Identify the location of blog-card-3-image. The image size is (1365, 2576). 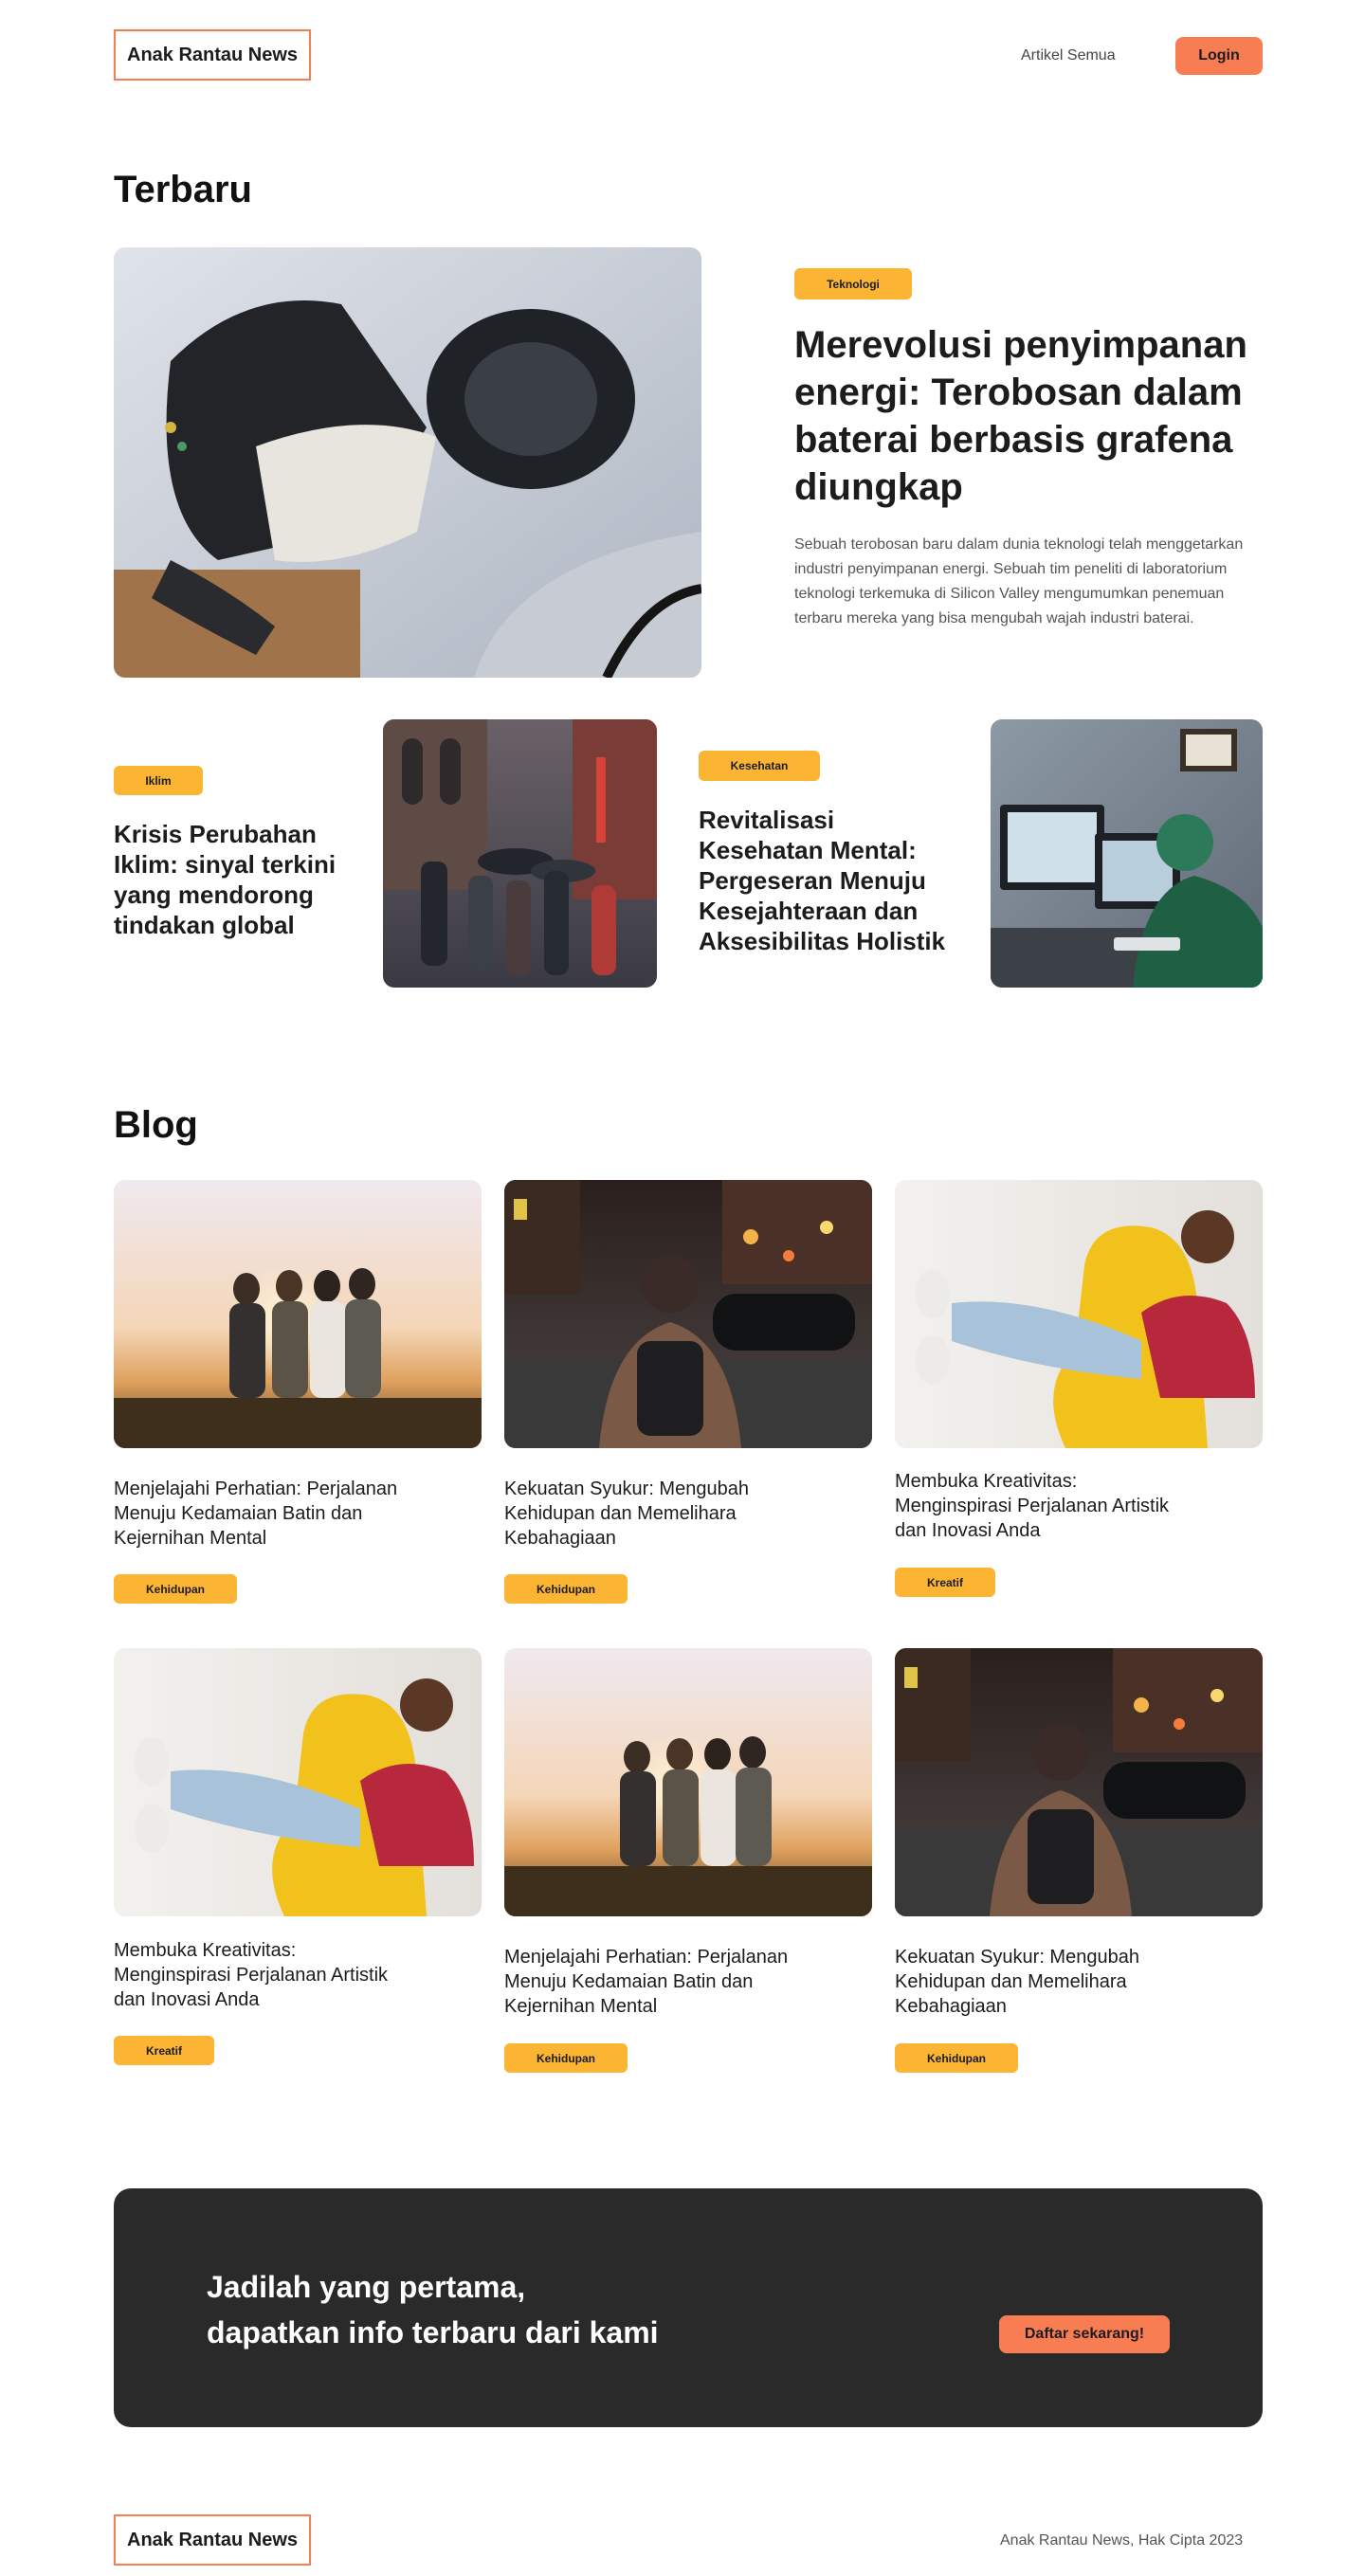
(1079, 1314).